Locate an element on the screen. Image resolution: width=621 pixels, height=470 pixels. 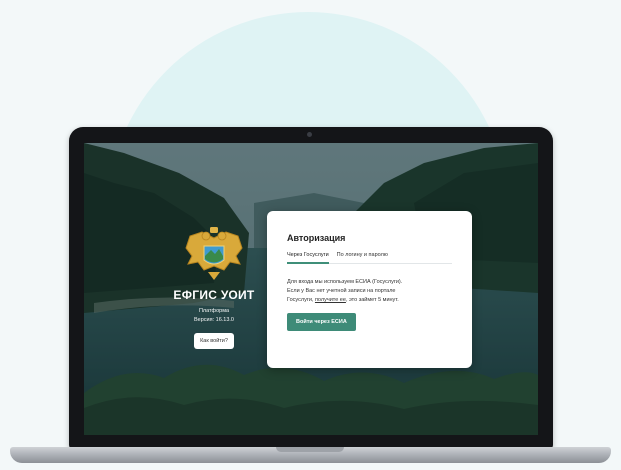
get-account-link: получите ее is located at coordinates (330, 300).